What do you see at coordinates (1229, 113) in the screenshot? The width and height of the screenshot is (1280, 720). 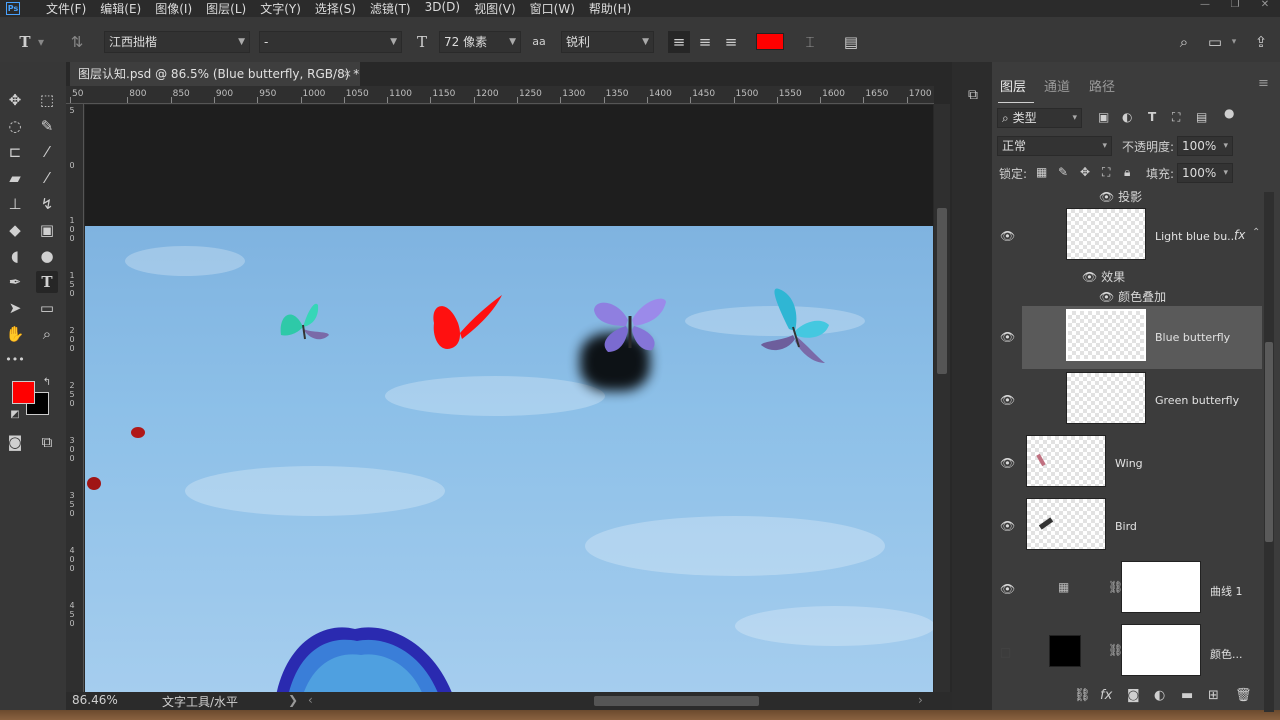 I see `filter-toggle-icon: ●` at bounding box center [1229, 113].